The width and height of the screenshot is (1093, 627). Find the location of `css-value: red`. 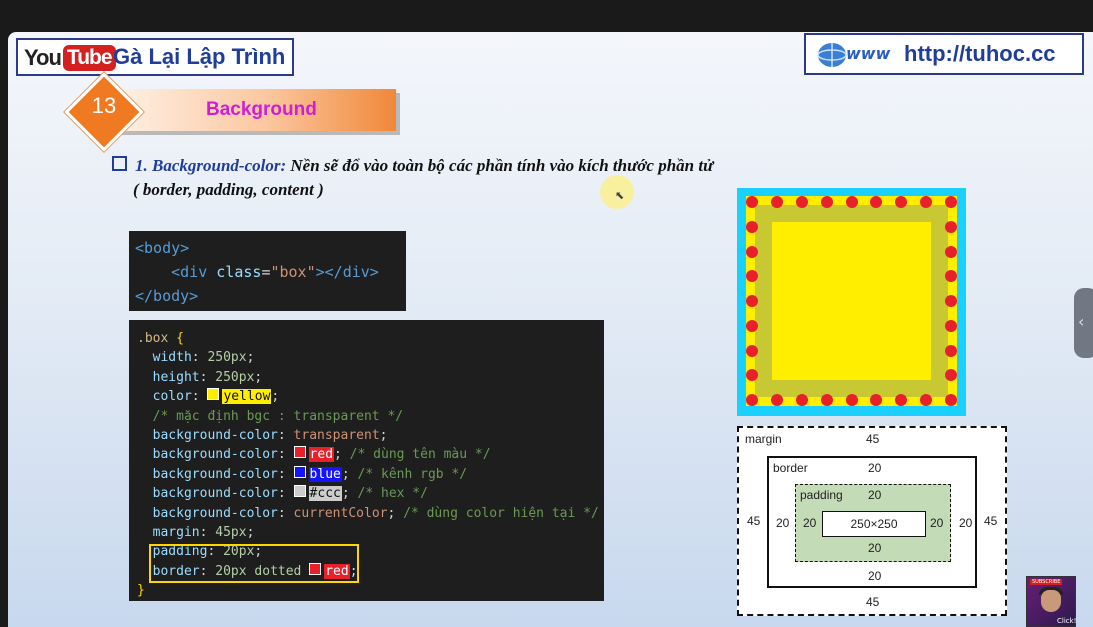

css-value: red is located at coordinates (321, 455).